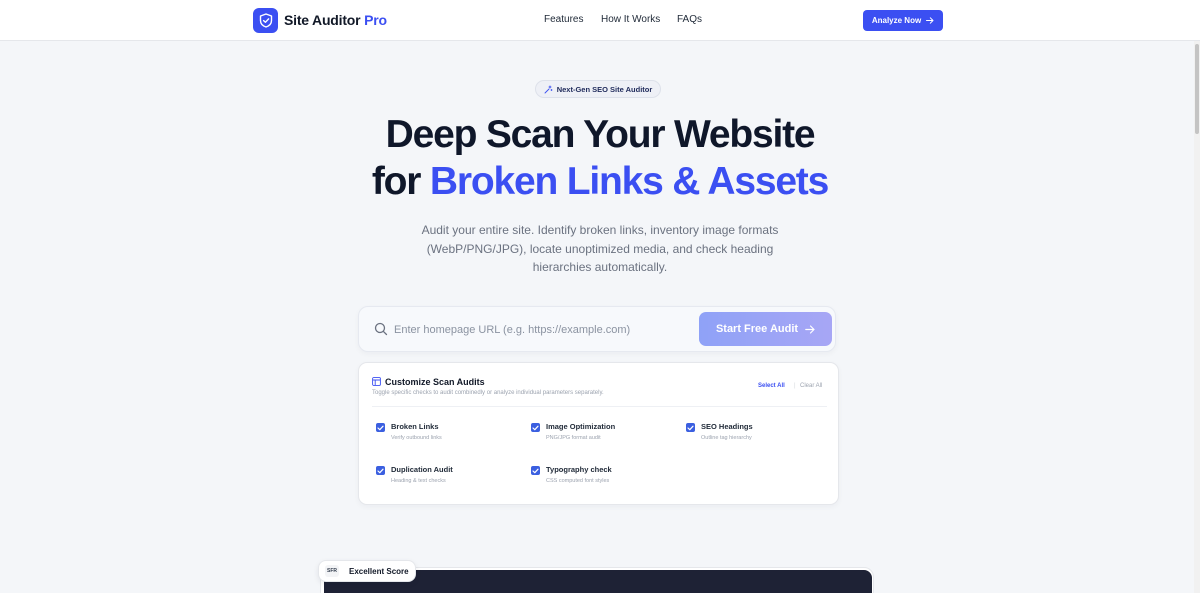 Image resolution: width=1200 pixels, height=593 pixels. Describe the element at coordinates (604, 89) in the screenshot. I see `hero-badge-text: Next-Gen SEO Site Auditor` at that location.